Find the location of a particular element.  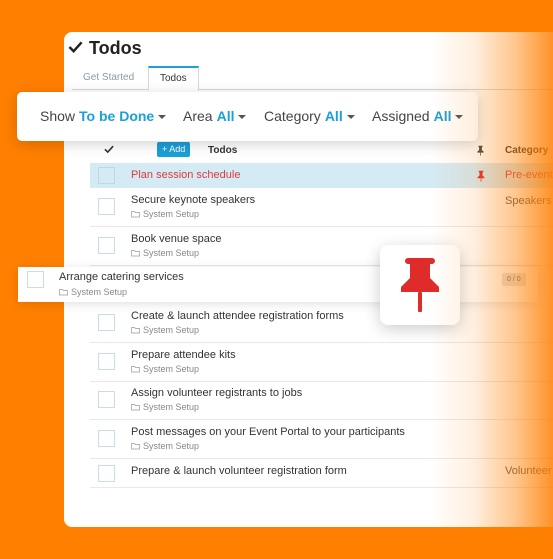

row-title: Prepare attendee kits is located at coordinates (183, 355).